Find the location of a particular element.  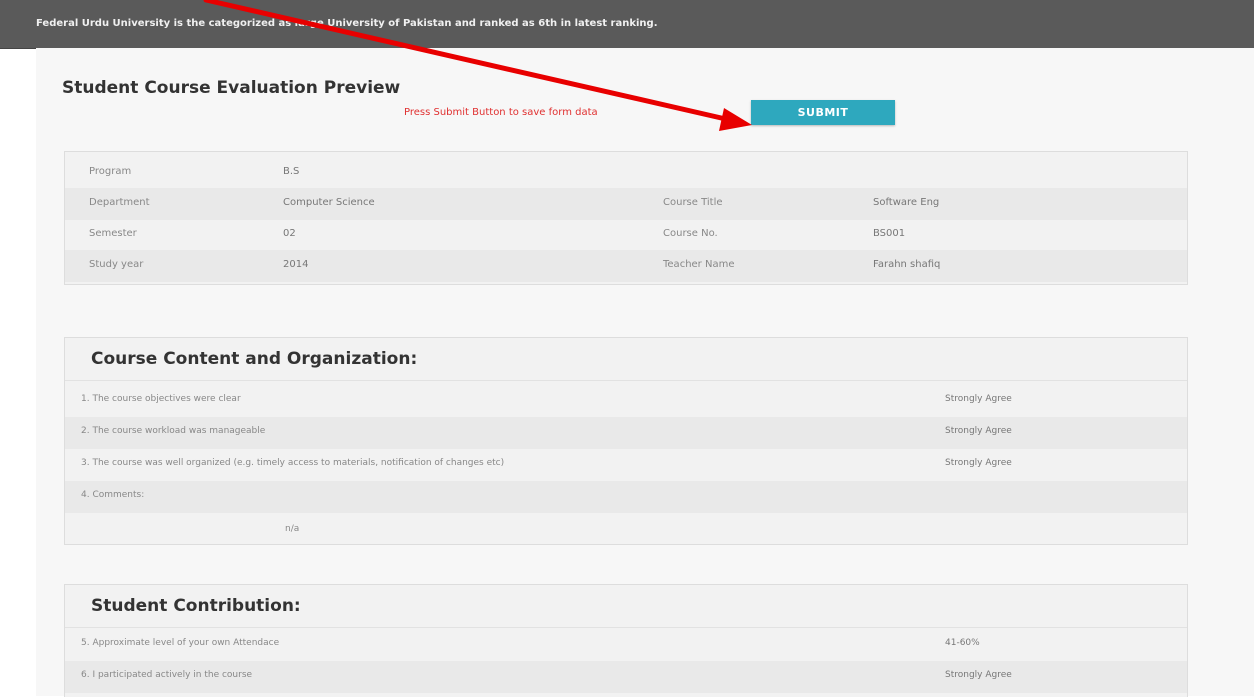

info-row-semester: Semester 02 Course No. BS001 is located at coordinates (626, 235).